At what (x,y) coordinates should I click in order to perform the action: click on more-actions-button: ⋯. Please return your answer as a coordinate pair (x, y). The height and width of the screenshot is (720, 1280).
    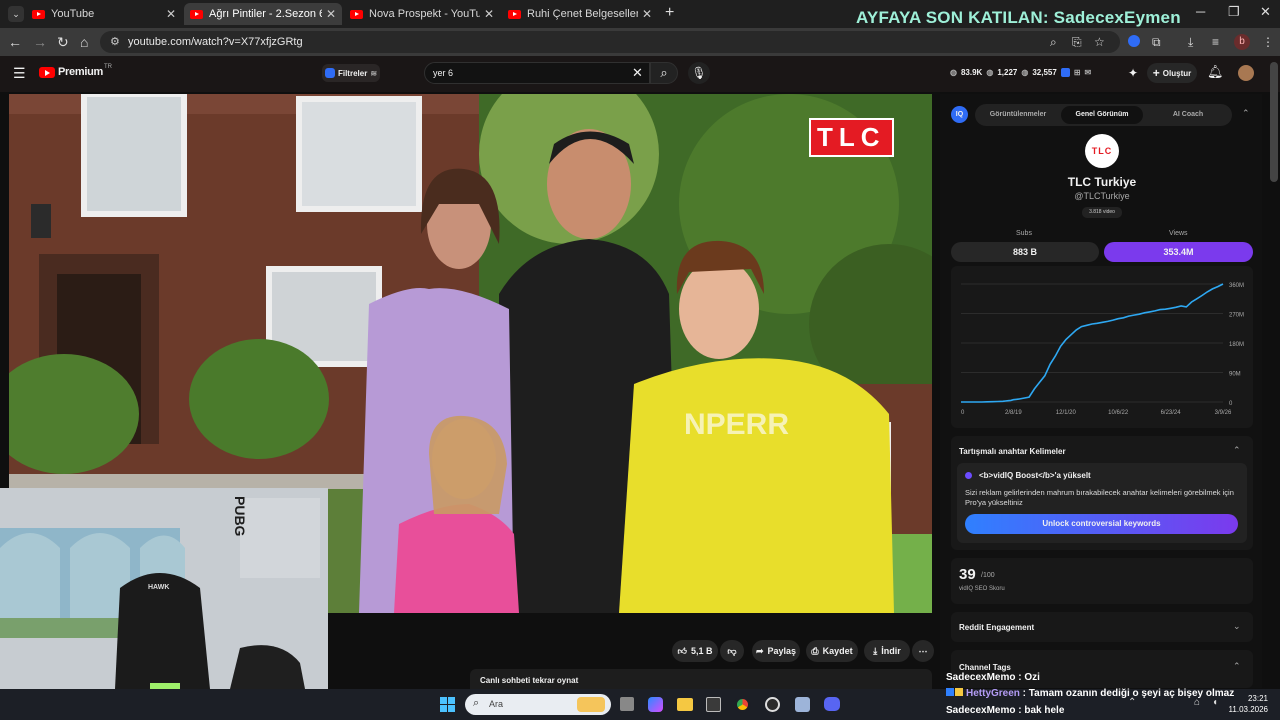
    Looking at the image, I should click on (923, 651).